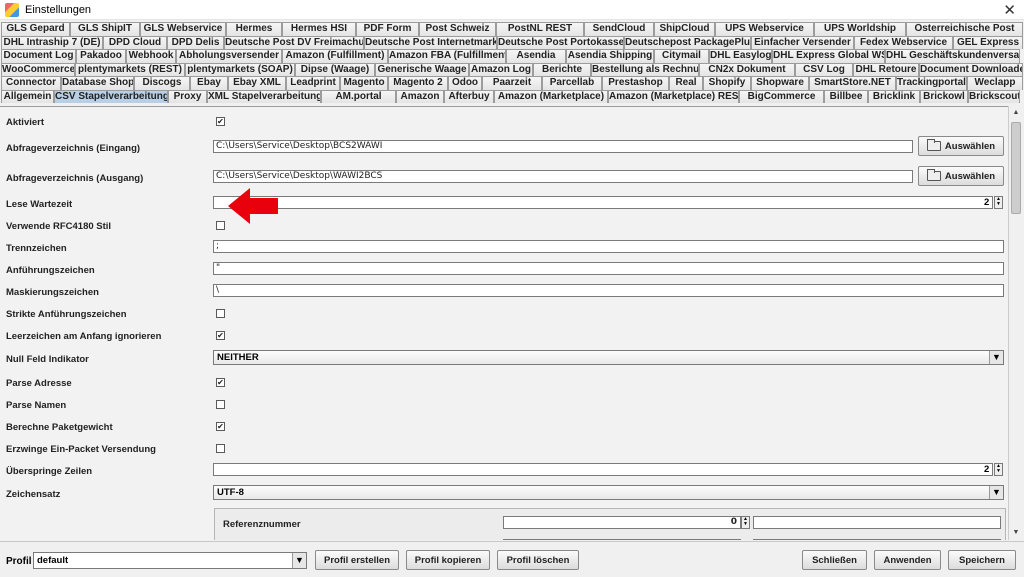 This screenshot has height=577, width=1024. What do you see at coordinates (988, 42) in the screenshot?
I see `tab-gel-express: GEL Express` at bounding box center [988, 42].